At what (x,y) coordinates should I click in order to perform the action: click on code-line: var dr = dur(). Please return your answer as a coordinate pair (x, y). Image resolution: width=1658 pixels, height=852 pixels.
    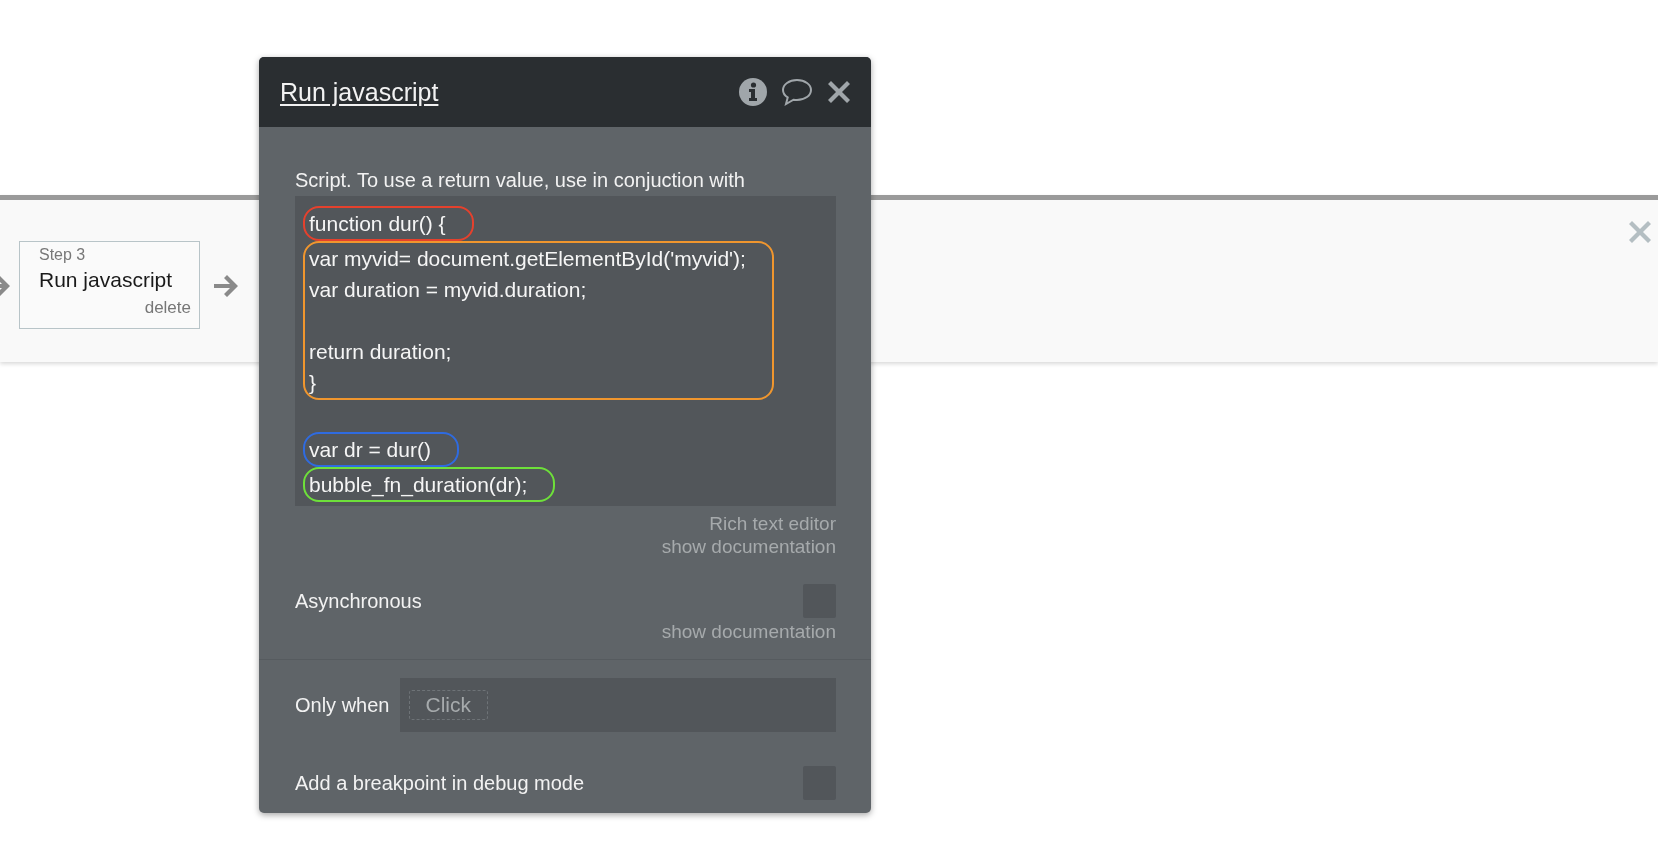
    Looking at the image, I should click on (370, 450).